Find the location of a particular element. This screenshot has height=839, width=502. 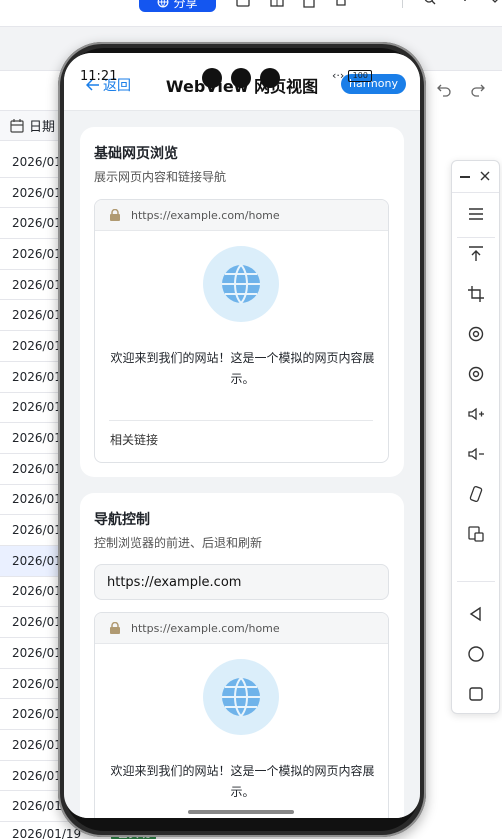

share-button: 分享 is located at coordinates (177, 6).